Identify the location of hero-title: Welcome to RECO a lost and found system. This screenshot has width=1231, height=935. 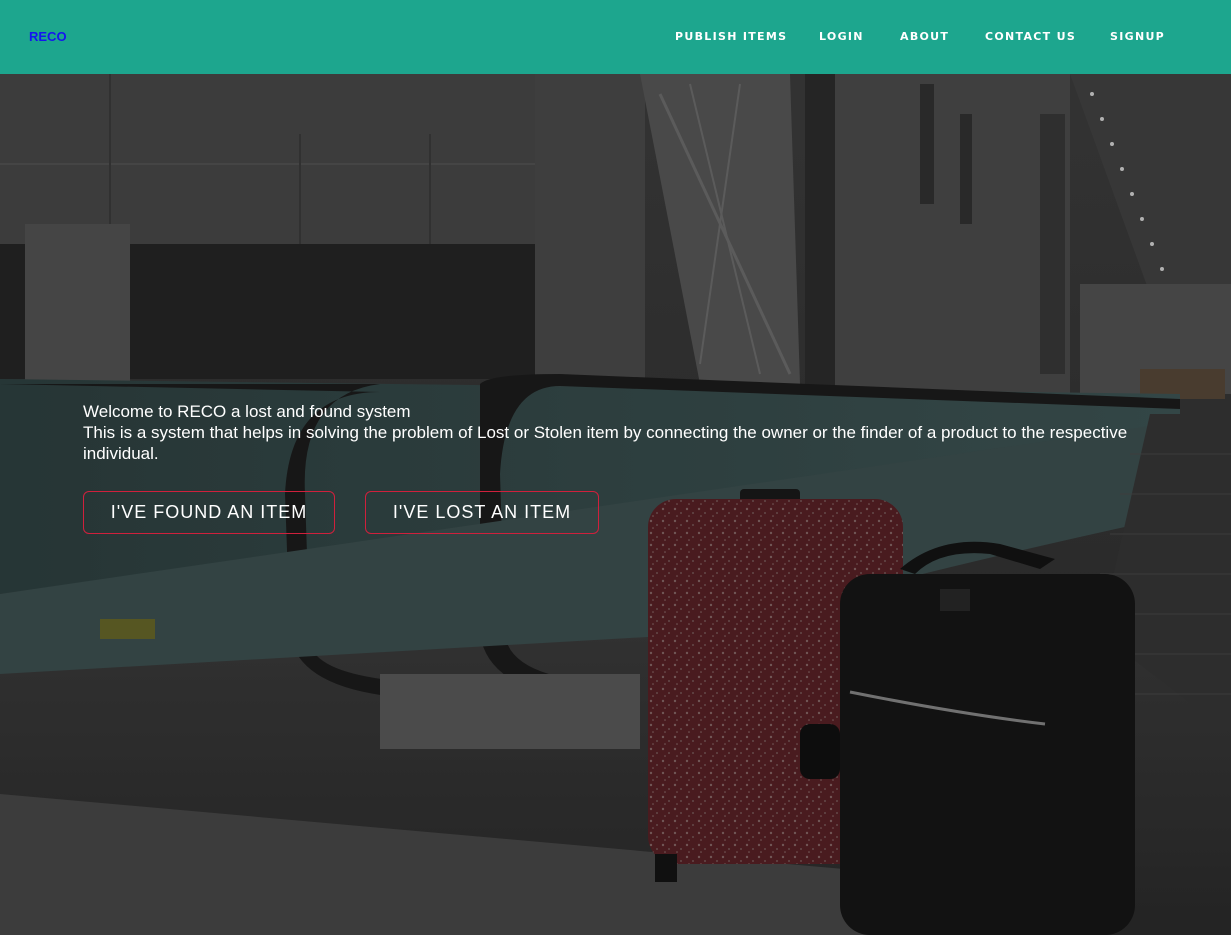
(247, 411).